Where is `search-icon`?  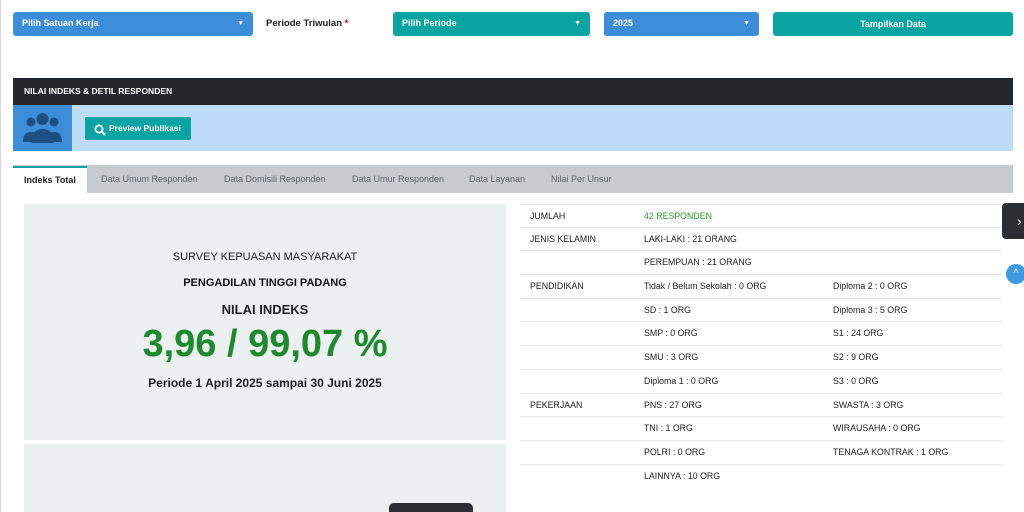
search-icon is located at coordinates (100, 133).